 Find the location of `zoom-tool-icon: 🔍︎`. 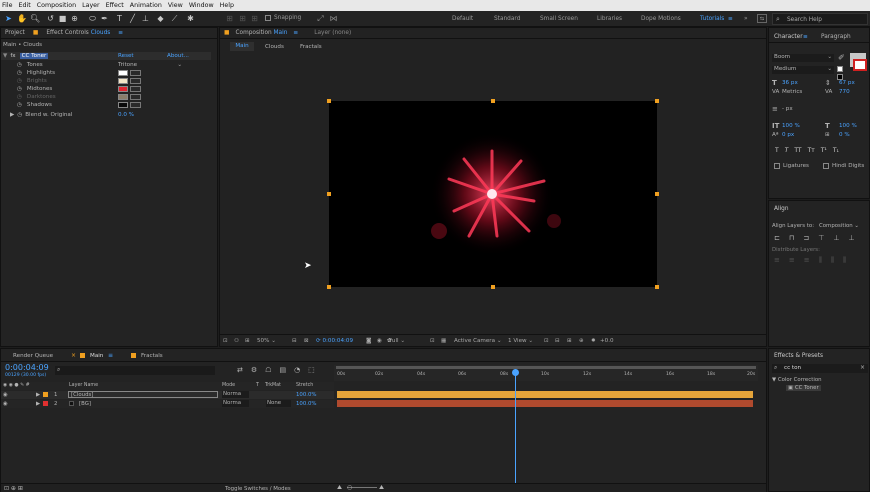

zoom-tool-icon: 🔍︎ is located at coordinates (35, 18).